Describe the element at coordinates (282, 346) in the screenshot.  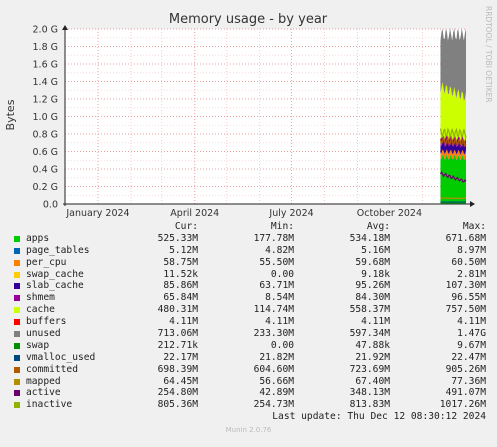
I see `legend-min-value: 0.00` at that location.